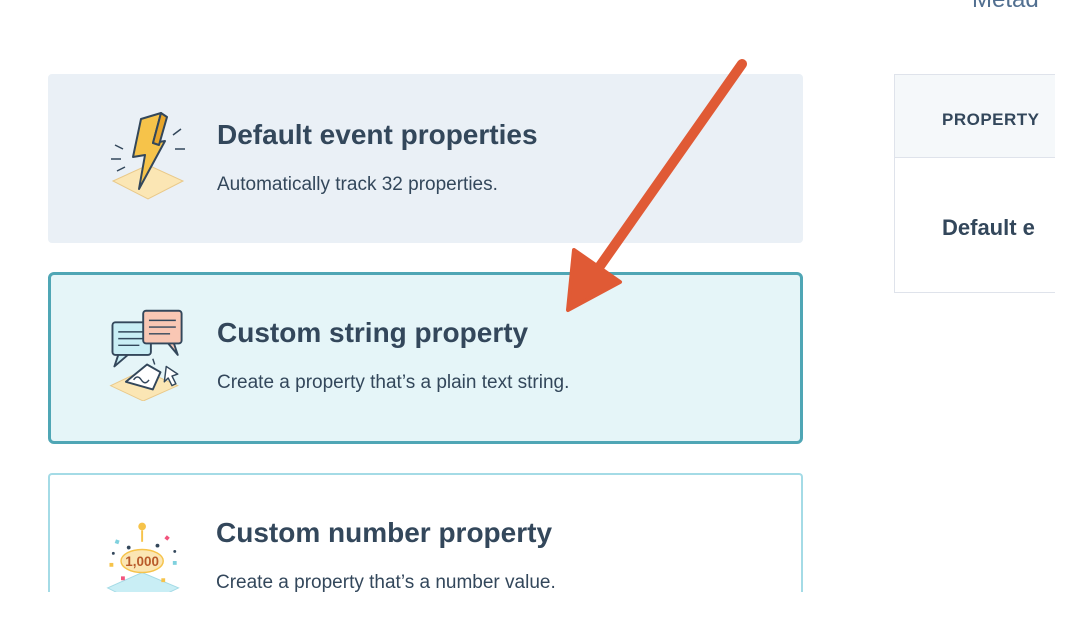 This screenshot has height=636, width=1084. I want to click on viewport-bottom-edge, so click(542, 614).